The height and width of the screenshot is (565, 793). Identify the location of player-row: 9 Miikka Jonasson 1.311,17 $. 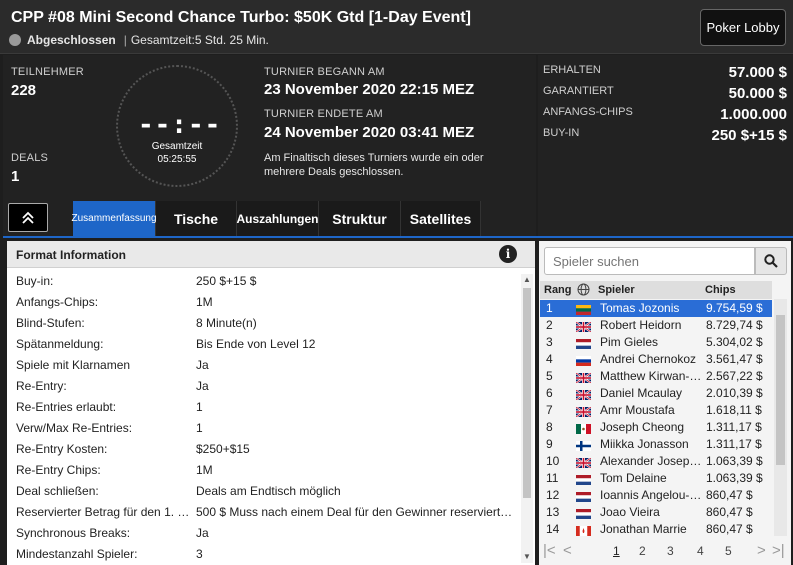
(656, 444).